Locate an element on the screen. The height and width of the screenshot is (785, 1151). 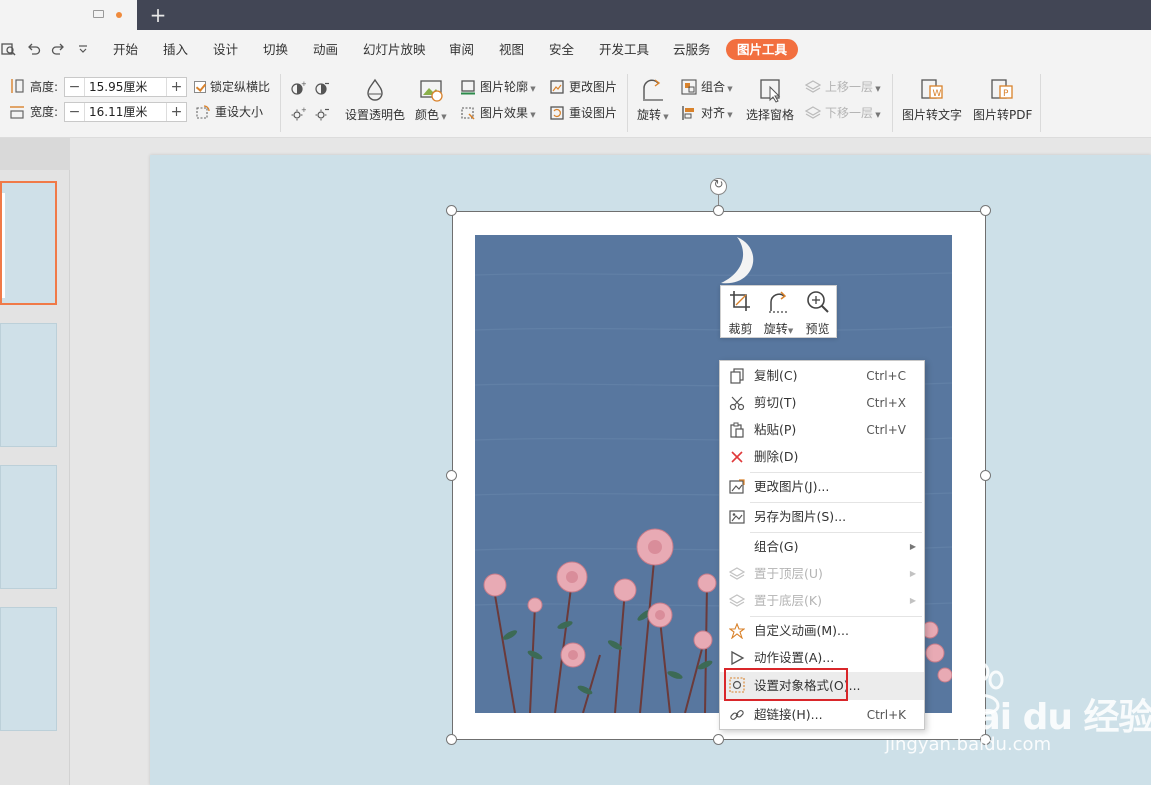
width-label: 宽度: is located at coordinates (44, 112).